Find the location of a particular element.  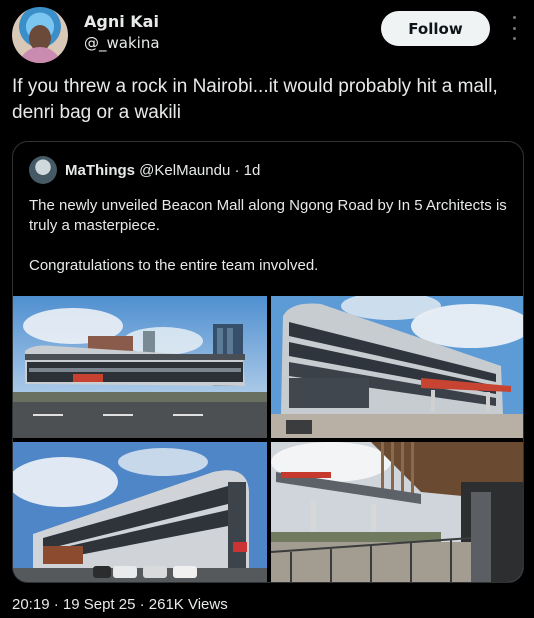

post-meta: 20:19 · 19 Sept 25 · 261K Views is located at coordinates (120, 604).